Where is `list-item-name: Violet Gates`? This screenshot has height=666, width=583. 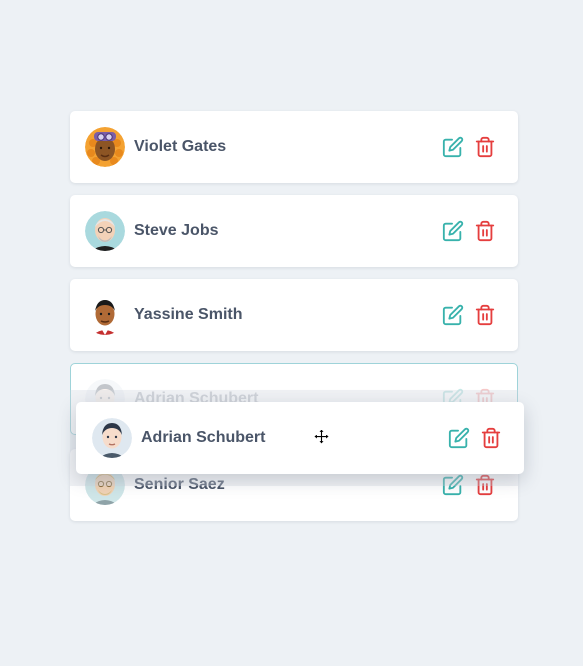
list-item-name: Violet Gates is located at coordinates (180, 146).